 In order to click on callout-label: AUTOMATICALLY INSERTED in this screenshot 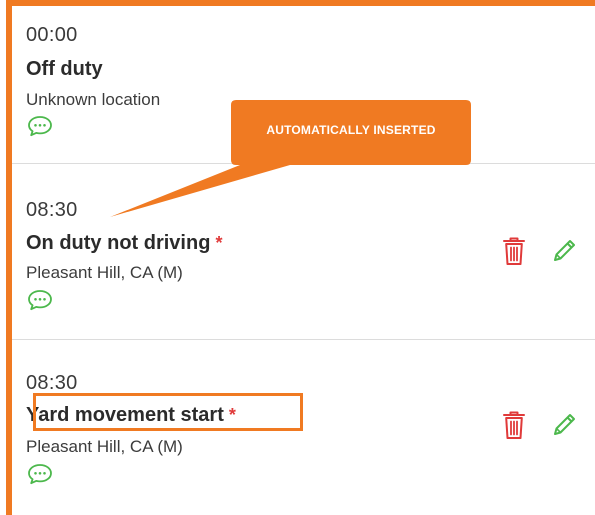, I will do `click(351, 130)`.